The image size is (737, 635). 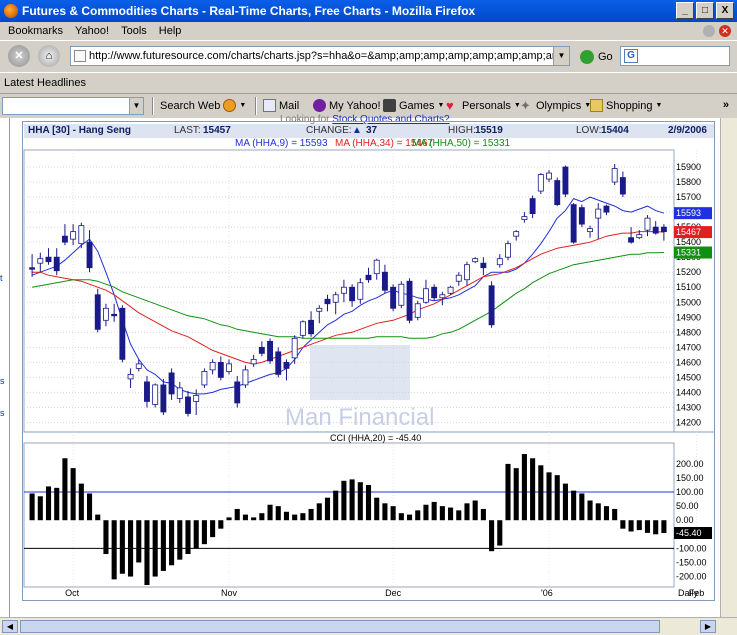 I want to click on vertical-scrollbar, so click(x=728, y=367).